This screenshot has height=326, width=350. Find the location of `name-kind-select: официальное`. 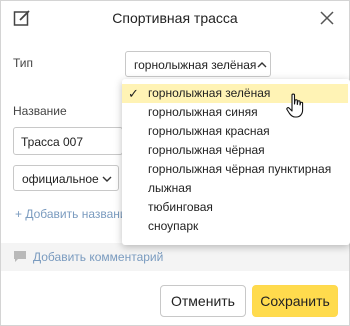

name-kind-select: официальное is located at coordinates (66, 178).